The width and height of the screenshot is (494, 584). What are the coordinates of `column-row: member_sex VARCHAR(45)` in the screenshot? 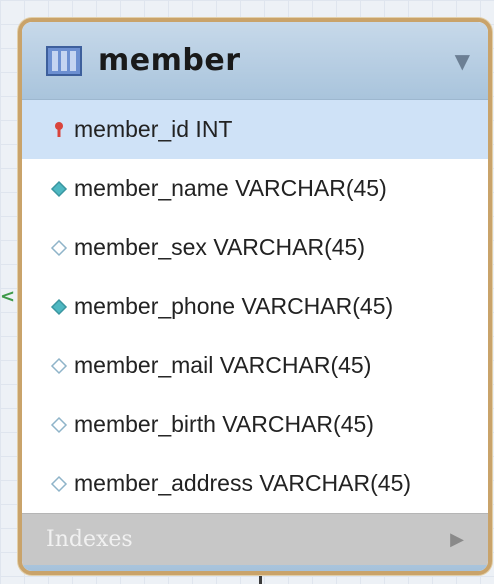 It's located at (255, 247).